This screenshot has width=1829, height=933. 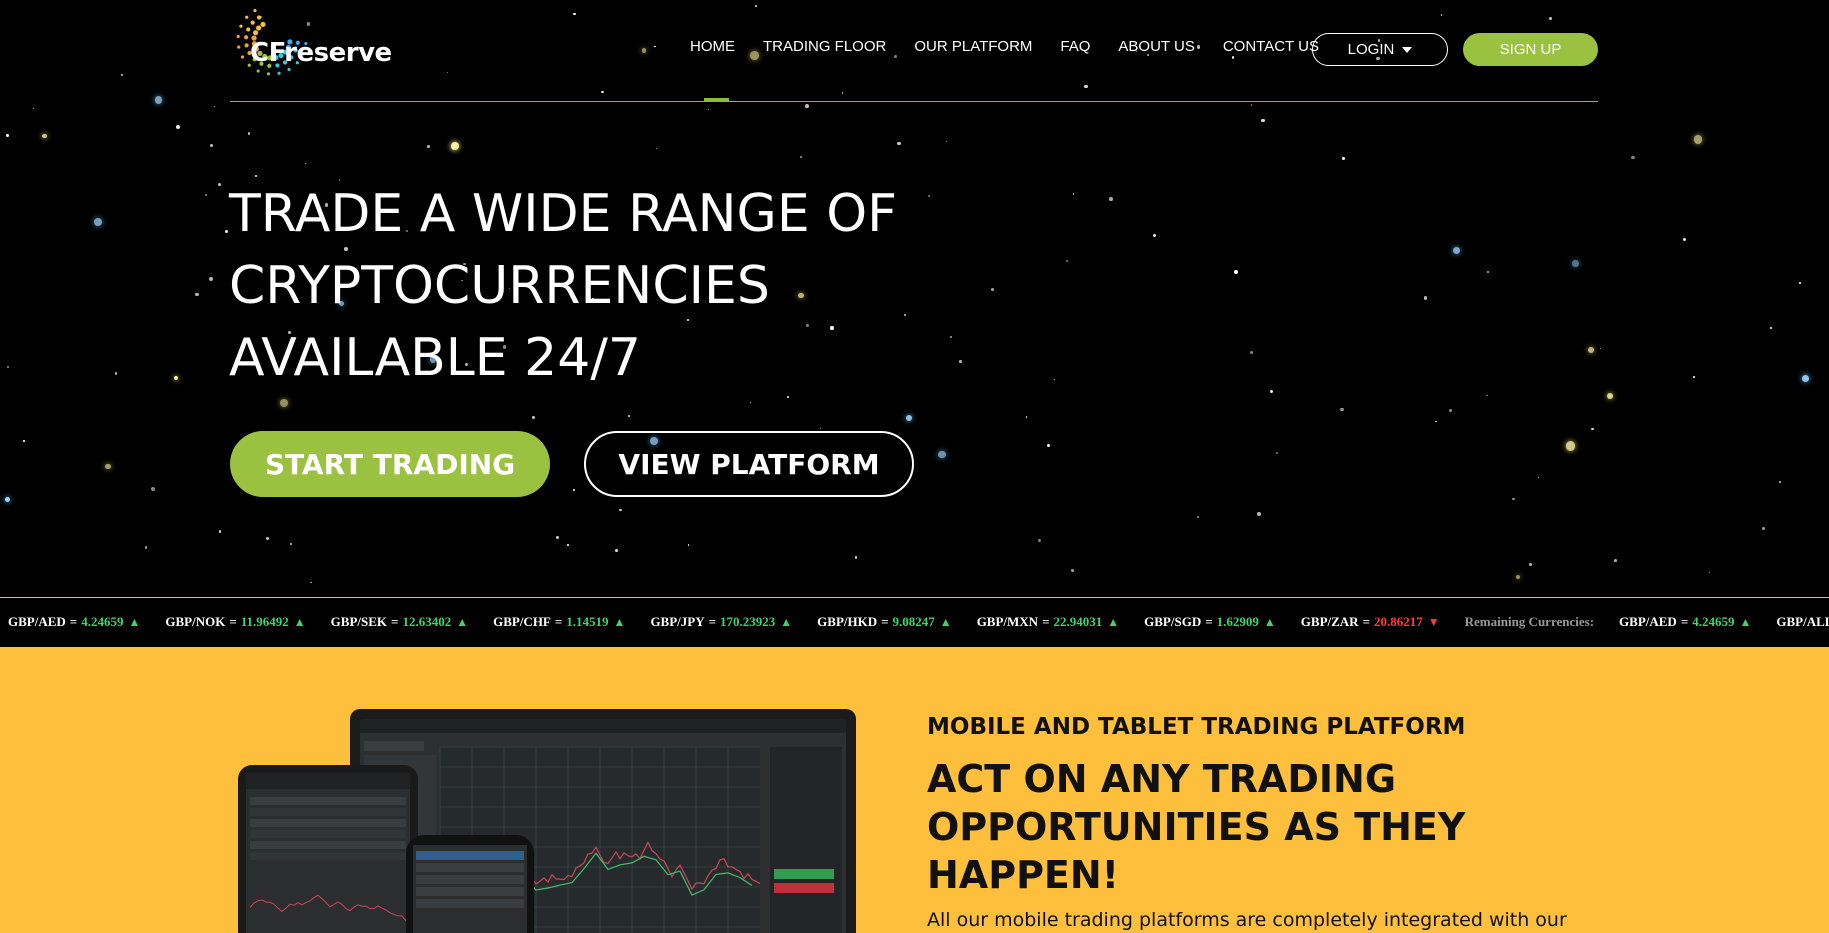 I want to click on nav-item-about-us: ABOUT US, so click(x=1156, y=50).